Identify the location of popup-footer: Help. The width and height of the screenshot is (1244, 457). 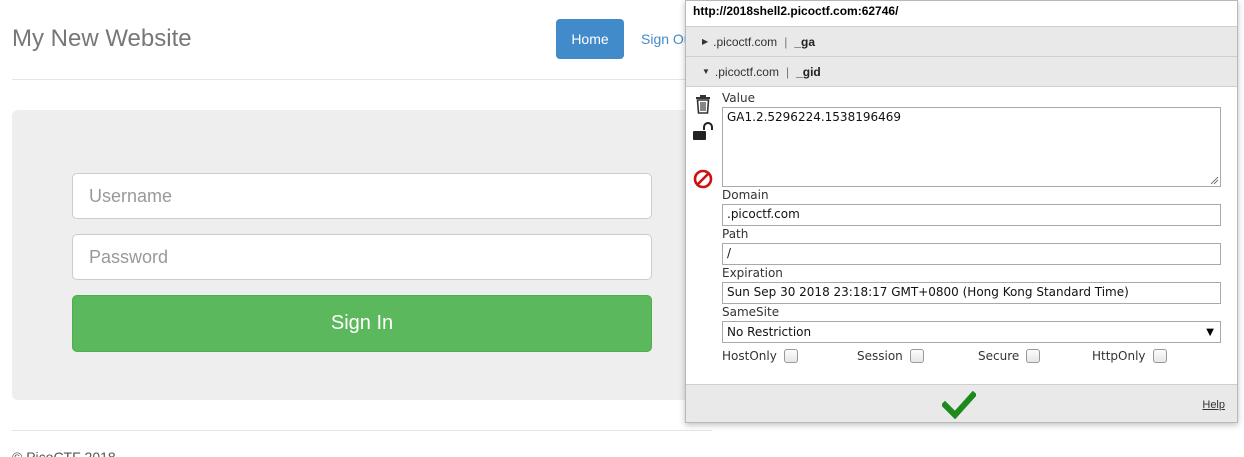
(961, 403).